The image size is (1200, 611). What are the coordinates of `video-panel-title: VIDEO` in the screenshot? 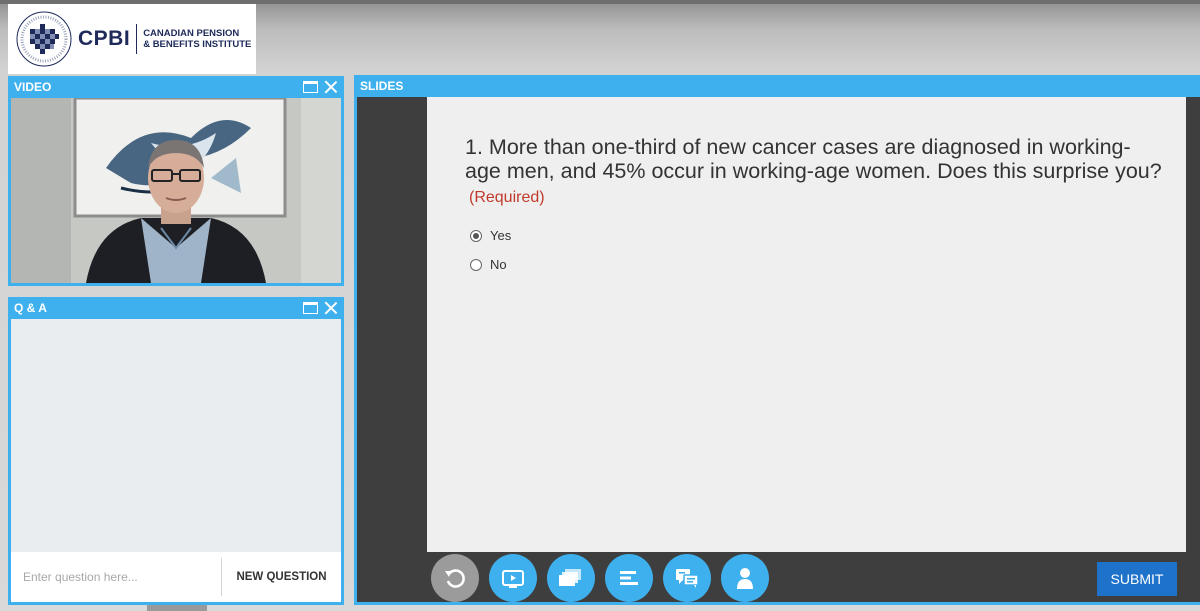 It's located at (33, 87).